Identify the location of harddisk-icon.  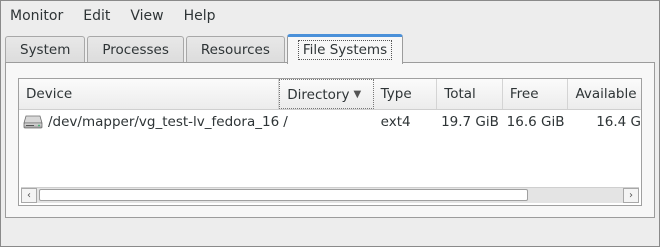
(33, 122).